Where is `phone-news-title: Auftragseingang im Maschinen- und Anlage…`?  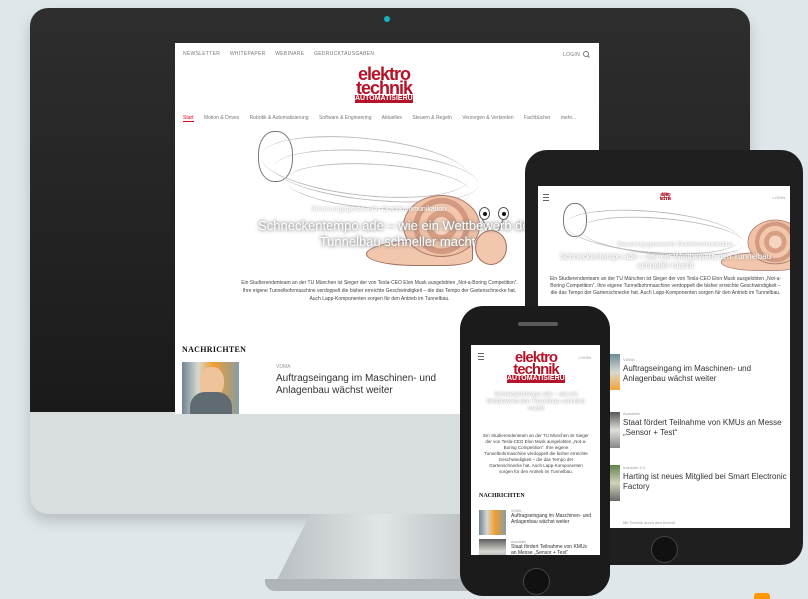
phone-news-title: Auftragseingang im Maschinen- und Anlage… is located at coordinates (552, 519).